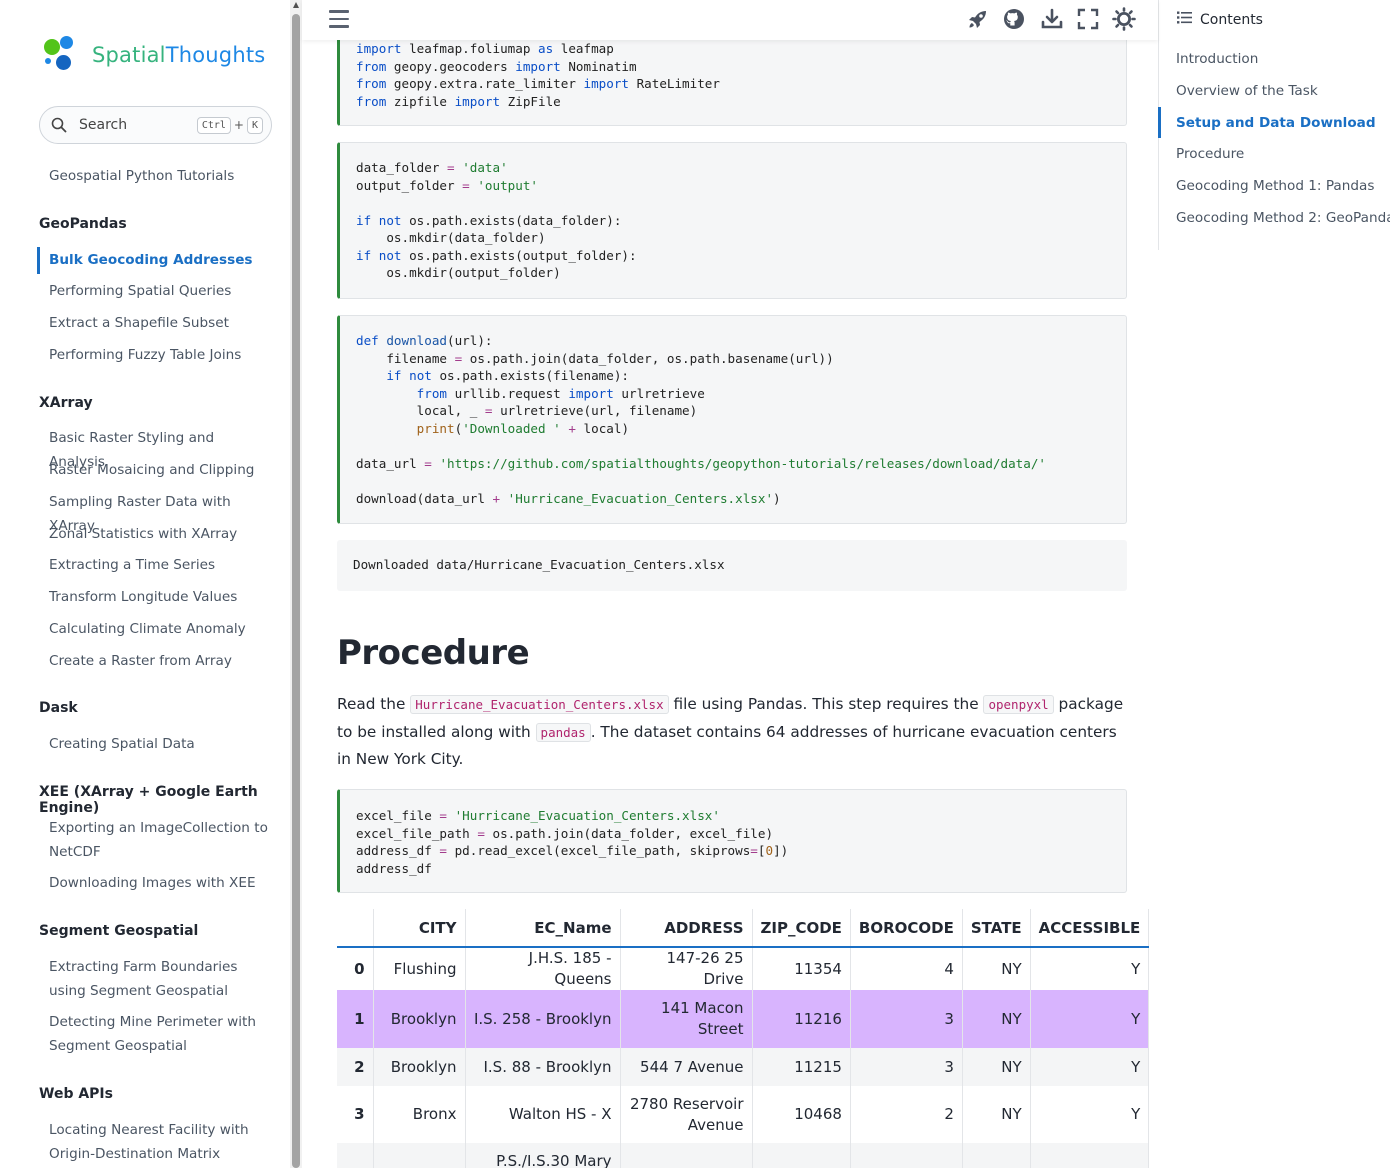 This screenshot has height=1168, width=1390. Describe the element at coordinates (155, 125) in the screenshot. I see `search-button: Search Ctrl + K` at that location.